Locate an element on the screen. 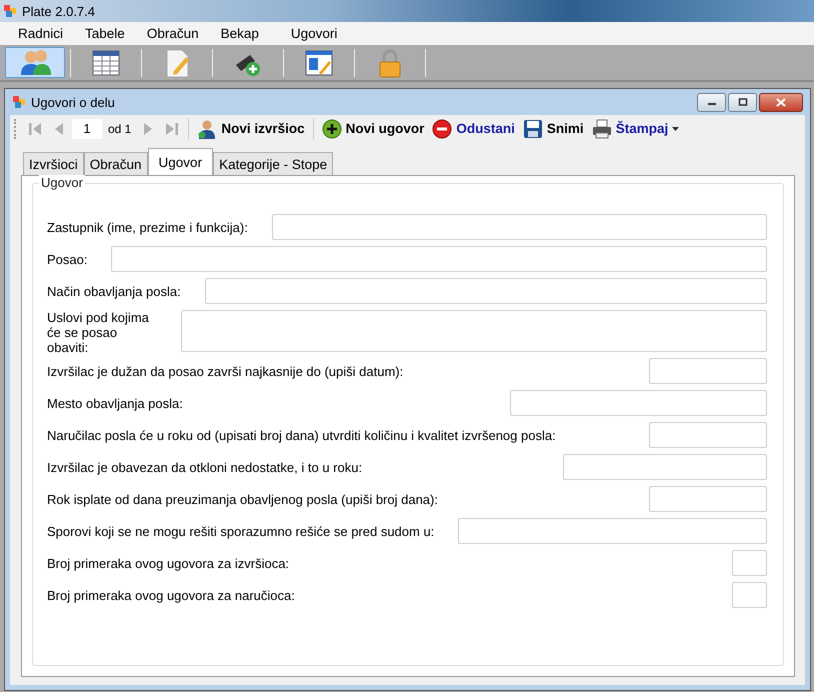 Image resolution: width=814 pixels, height=692 pixels. field-label: Broj primeraka ovog ugovora za naručioca: is located at coordinates (171, 595).